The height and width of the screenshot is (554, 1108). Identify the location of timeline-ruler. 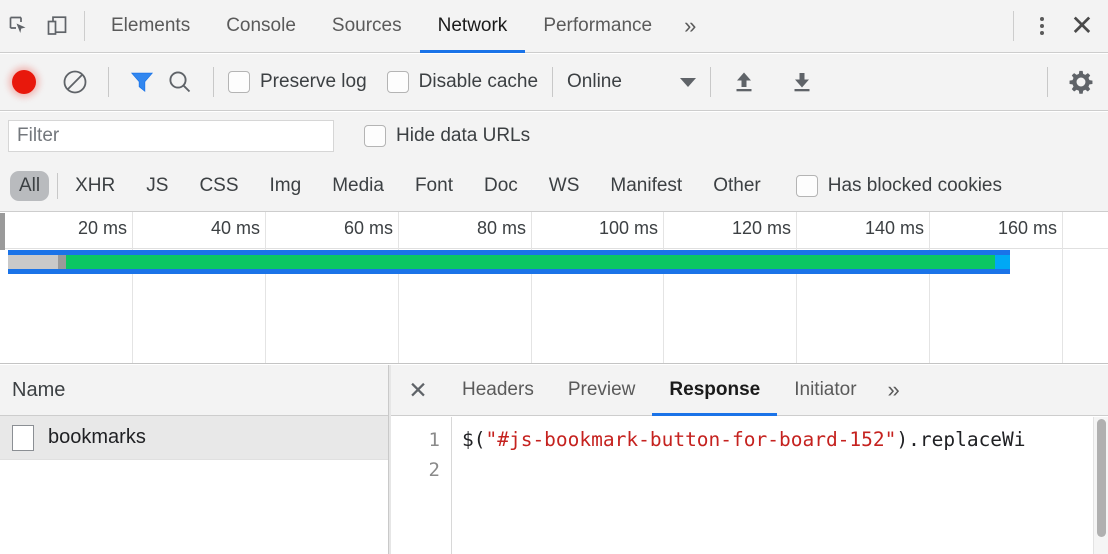
(554, 230).